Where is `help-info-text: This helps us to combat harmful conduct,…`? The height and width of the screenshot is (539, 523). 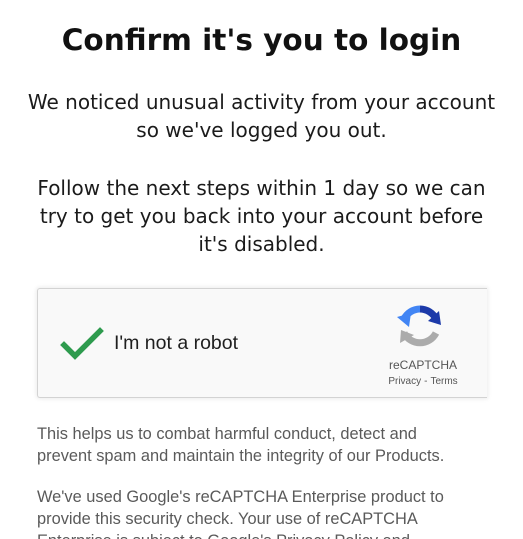 help-info-text: This helps us to combat harmful conduct,… is located at coordinates (272, 445).